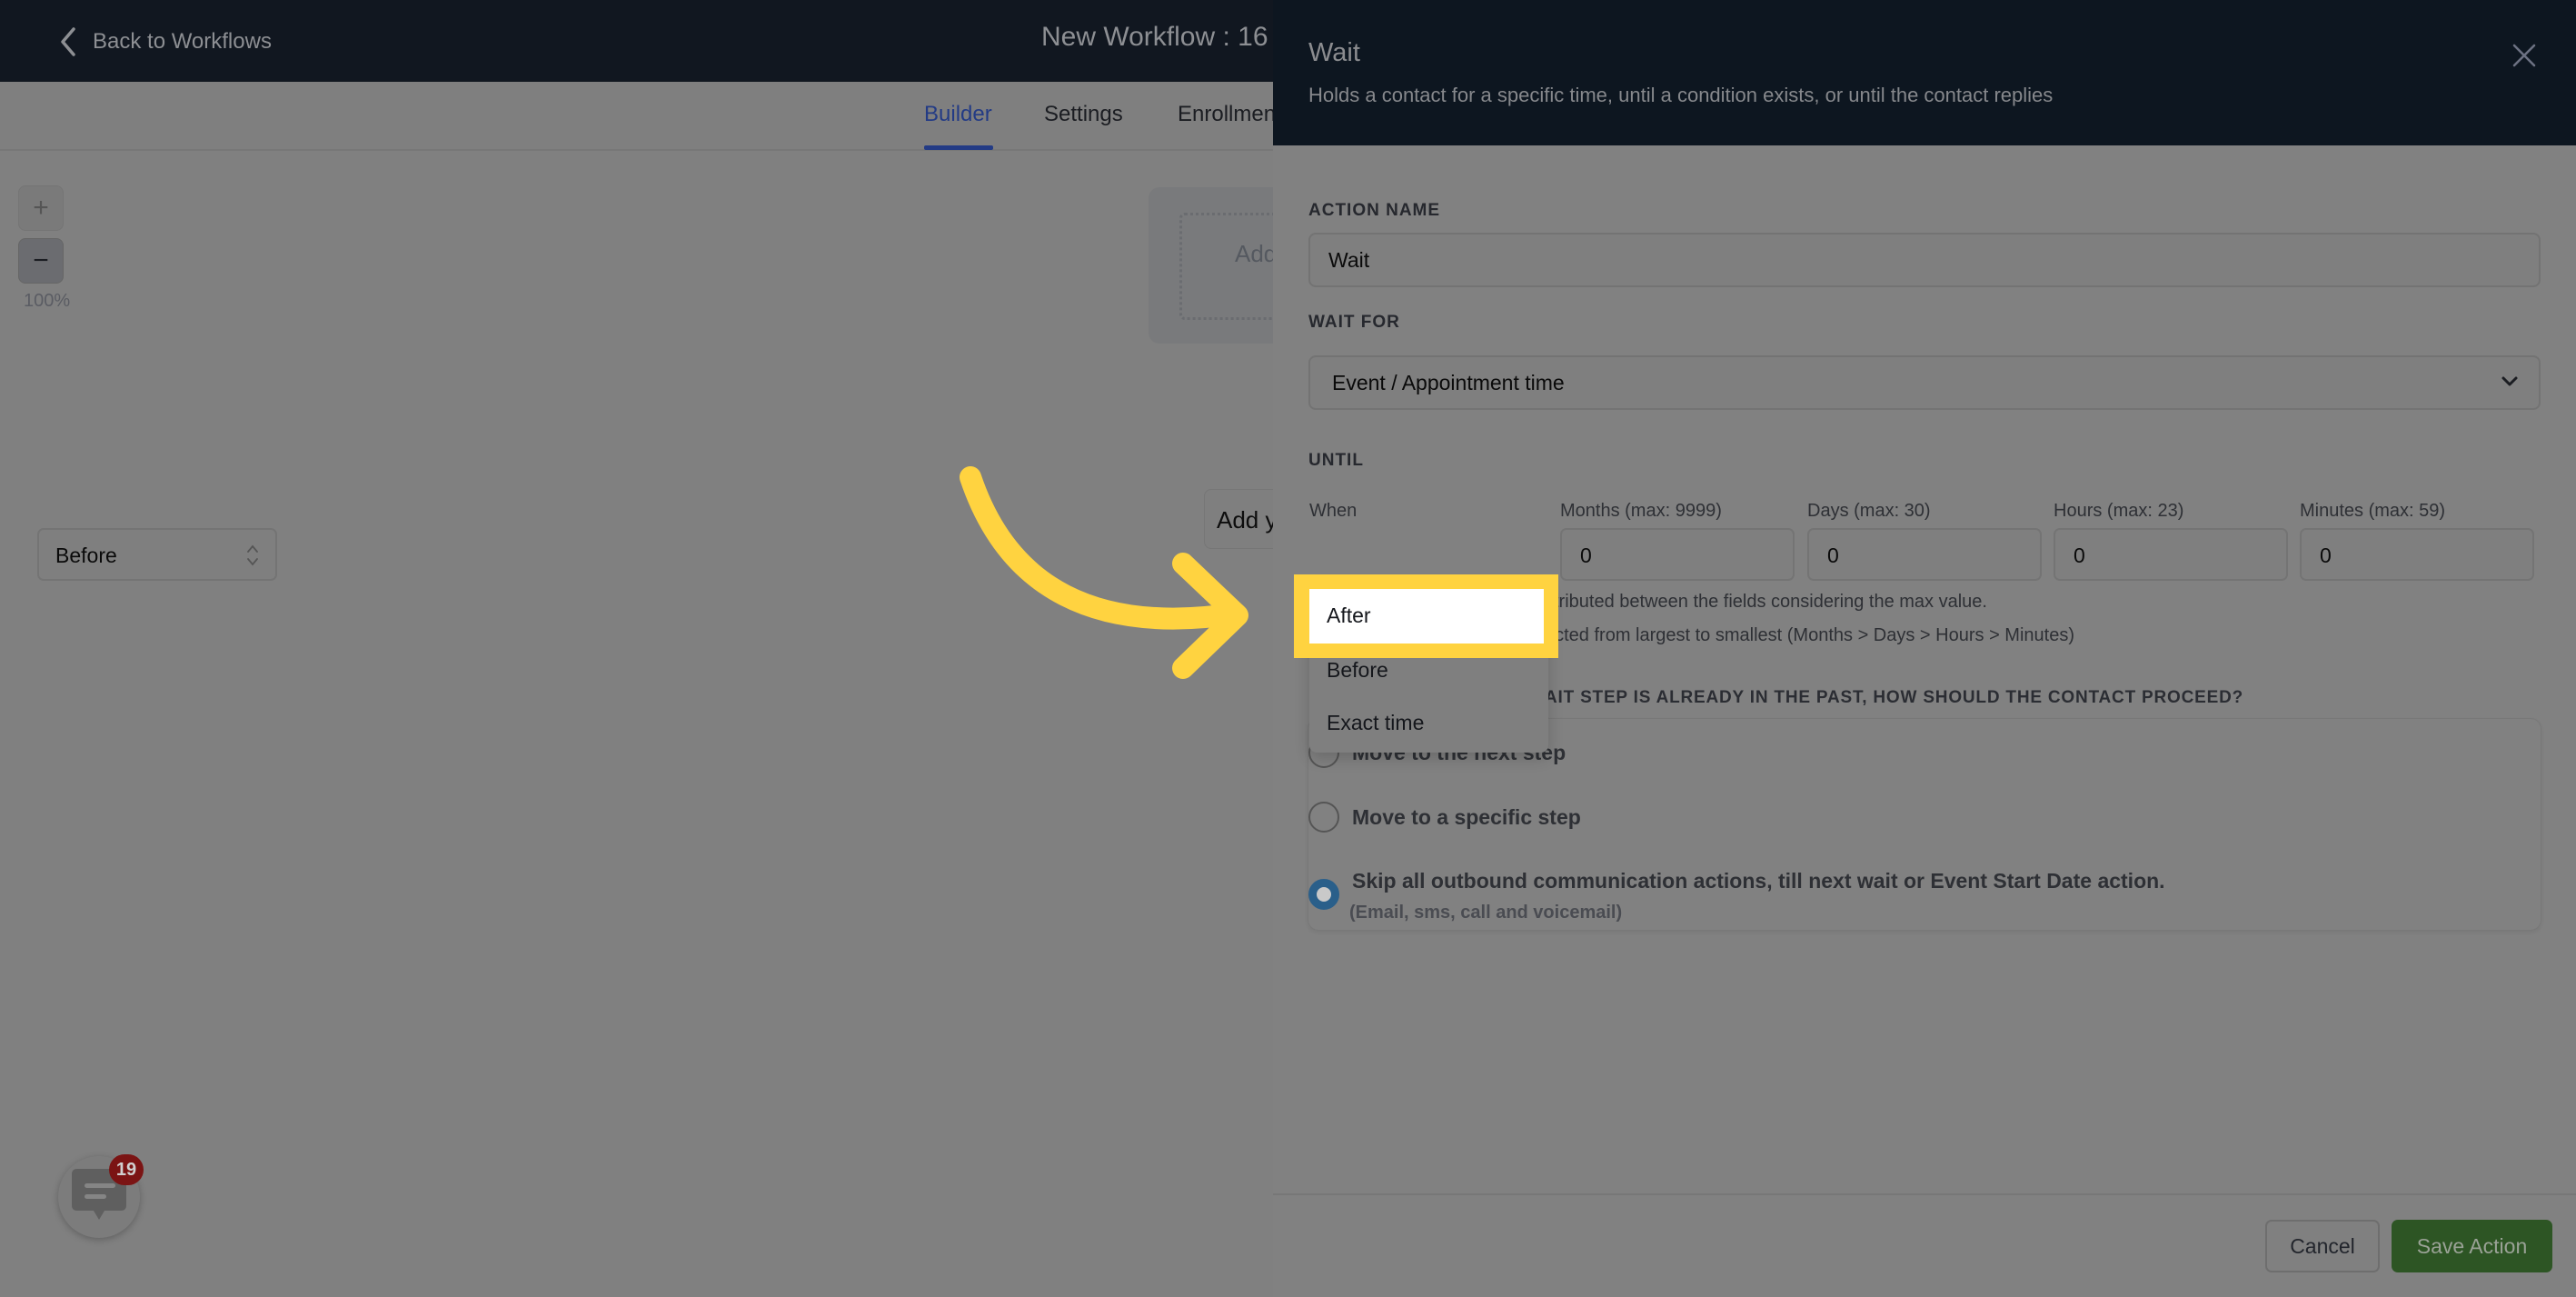  I want to click on tutorial-arrow-icon, so click(1104, 572).